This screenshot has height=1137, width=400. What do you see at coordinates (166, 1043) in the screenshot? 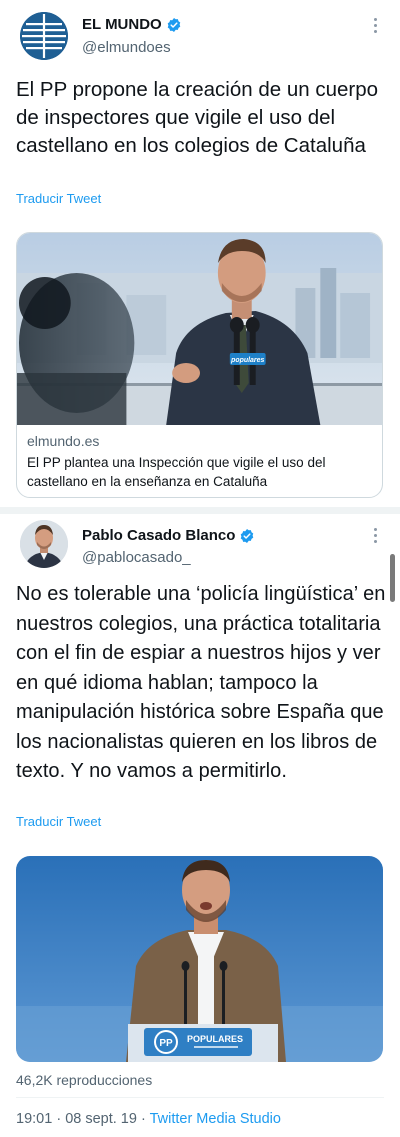
I see `podium-logo-text: PP` at bounding box center [166, 1043].